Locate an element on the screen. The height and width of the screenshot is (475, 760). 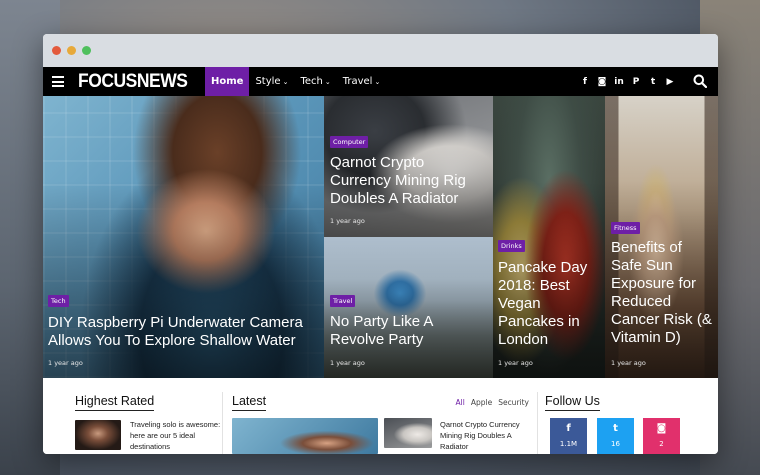
menu-item-tech: Tech ⌄ is located at coordinates (315, 81).